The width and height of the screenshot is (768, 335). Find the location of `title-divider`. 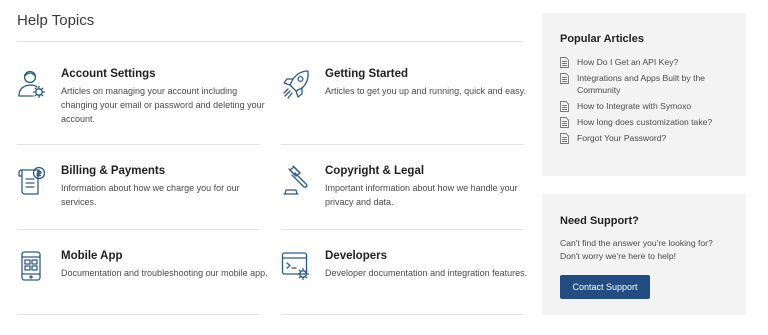

title-divider is located at coordinates (270, 41).